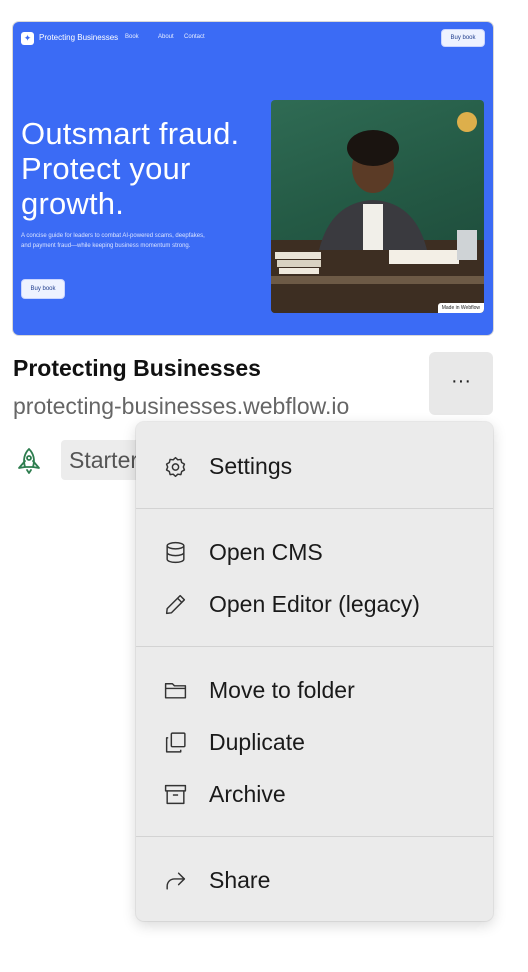 The height and width of the screenshot is (972, 528). I want to click on menu-item-label: Archive, so click(247, 794).